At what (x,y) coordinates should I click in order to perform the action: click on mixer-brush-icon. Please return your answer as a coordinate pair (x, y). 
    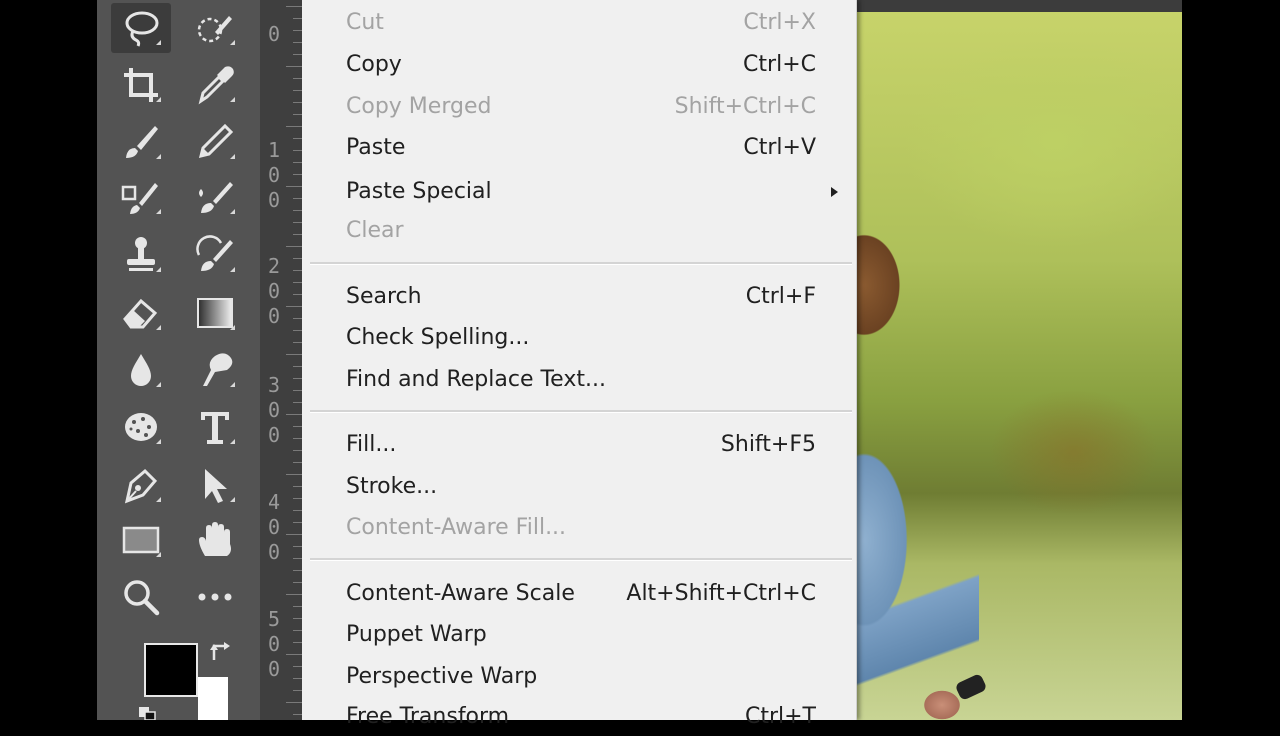
    Looking at the image, I should click on (216, 197).